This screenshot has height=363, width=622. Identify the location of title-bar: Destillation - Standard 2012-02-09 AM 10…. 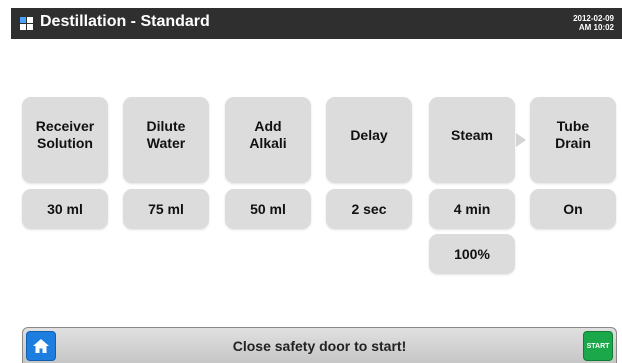
(316, 23).